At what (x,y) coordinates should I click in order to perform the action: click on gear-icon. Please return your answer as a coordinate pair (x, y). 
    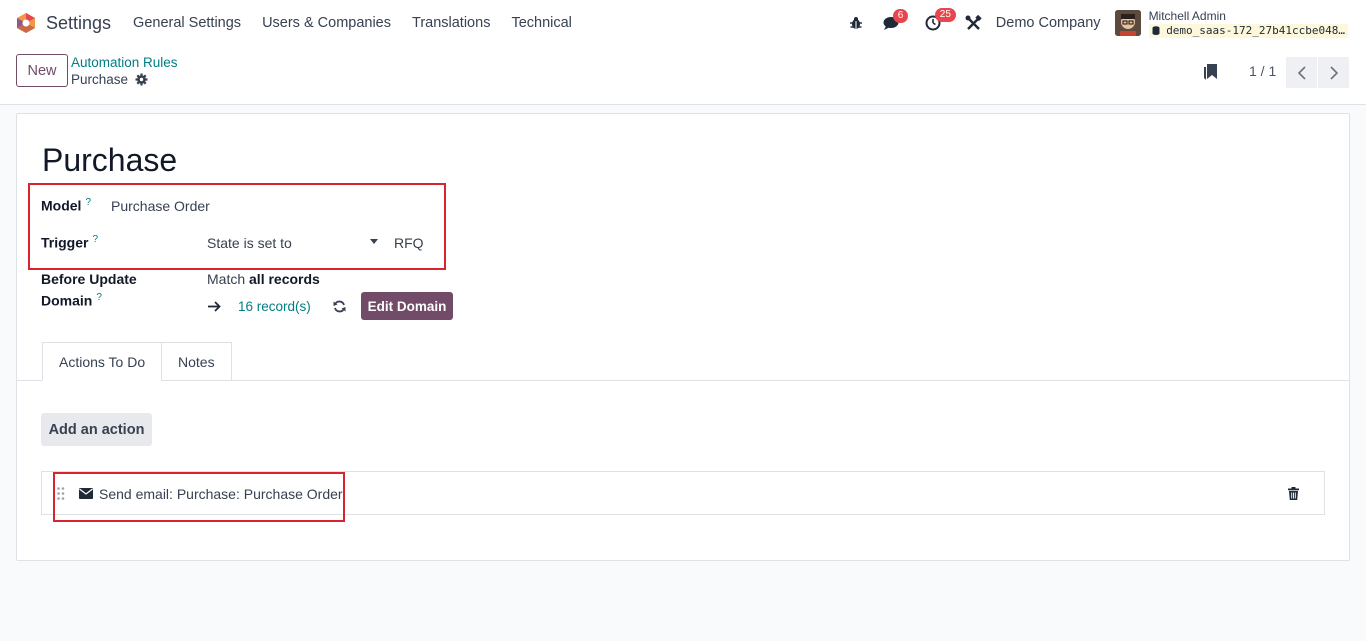
    Looking at the image, I should click on (141, 79).